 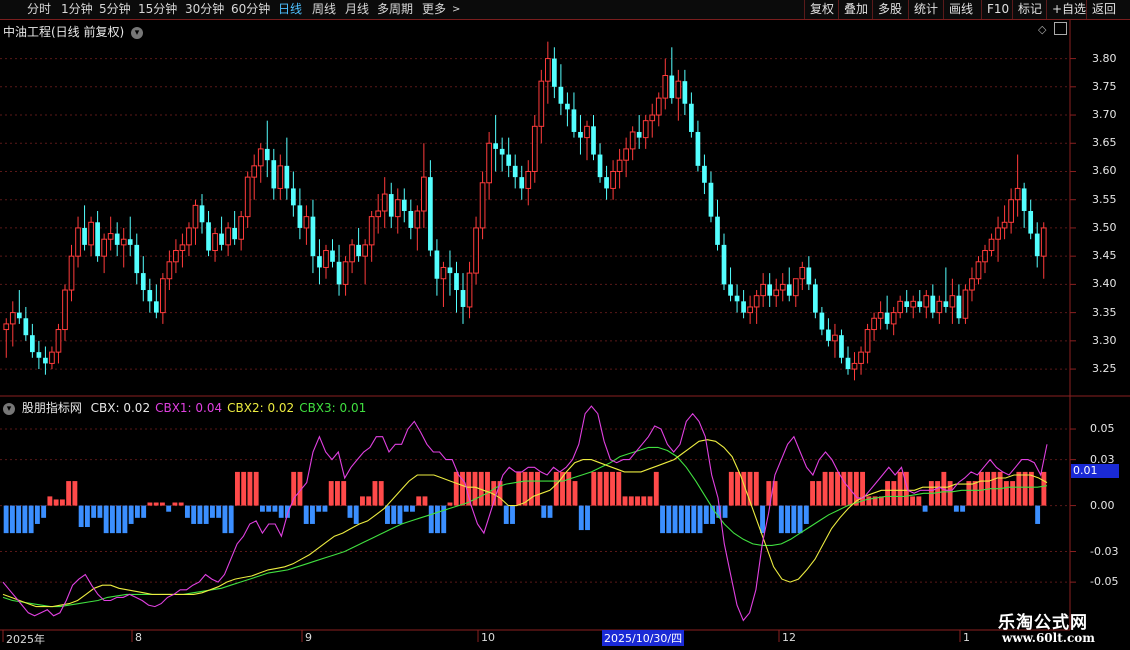 What do you see at coordinates (324, 9) in the screenshot?
I see `period-tab-7: 周线` at bounding box center [324, 9].